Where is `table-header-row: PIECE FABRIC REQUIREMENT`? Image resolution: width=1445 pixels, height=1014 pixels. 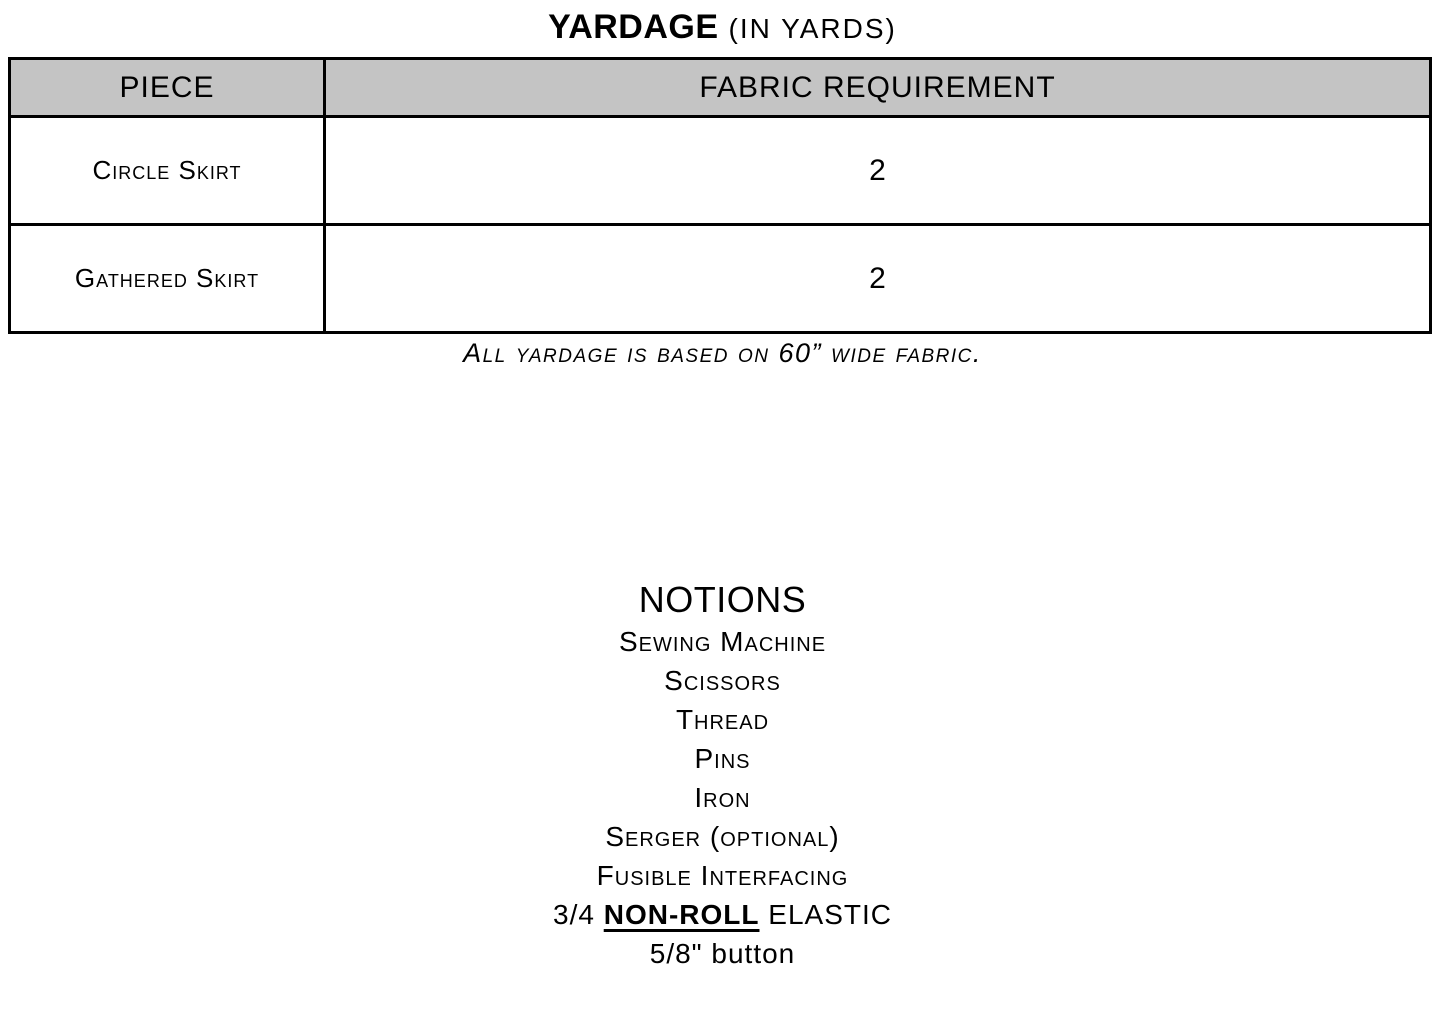 table-header-row: PIECE FABRIC REQUIREMENT is located at coordinates (720, 87).